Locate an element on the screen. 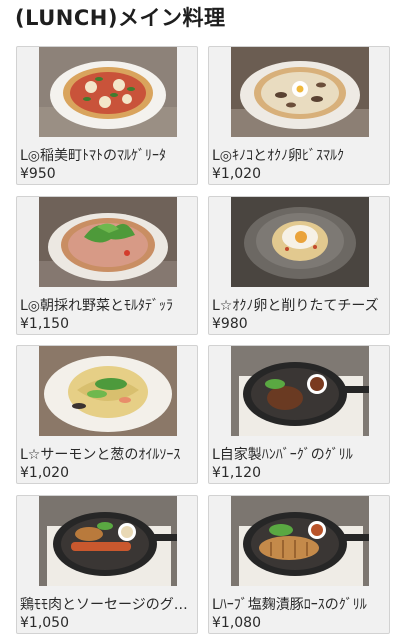 Image resolution: width=408 pixels, height=640 pixels. menu-item-card: L自家製ﾊﾝﾊﾞｰｸﾞのｸﾞﾘﾙ ¥1,120 is located at coordinates (299, 414).